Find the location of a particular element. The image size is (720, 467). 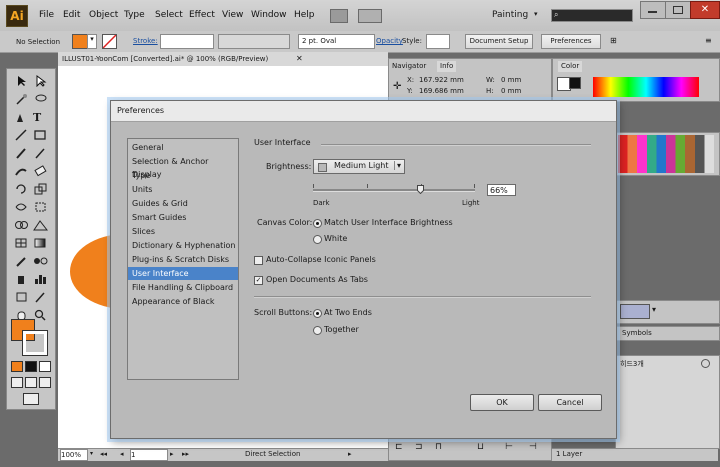

draw-inside-button is located at coordinates (45, 382).